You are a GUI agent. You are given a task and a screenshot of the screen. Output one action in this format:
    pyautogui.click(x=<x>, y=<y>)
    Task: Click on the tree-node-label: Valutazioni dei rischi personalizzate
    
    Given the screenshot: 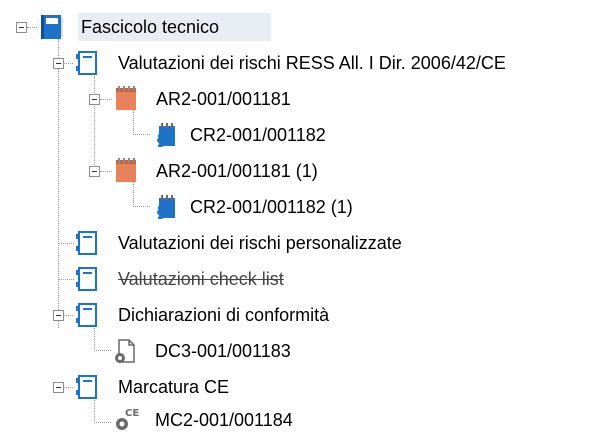 What is the action you would take?
    pyautogui.click(x=260, y=243)
    